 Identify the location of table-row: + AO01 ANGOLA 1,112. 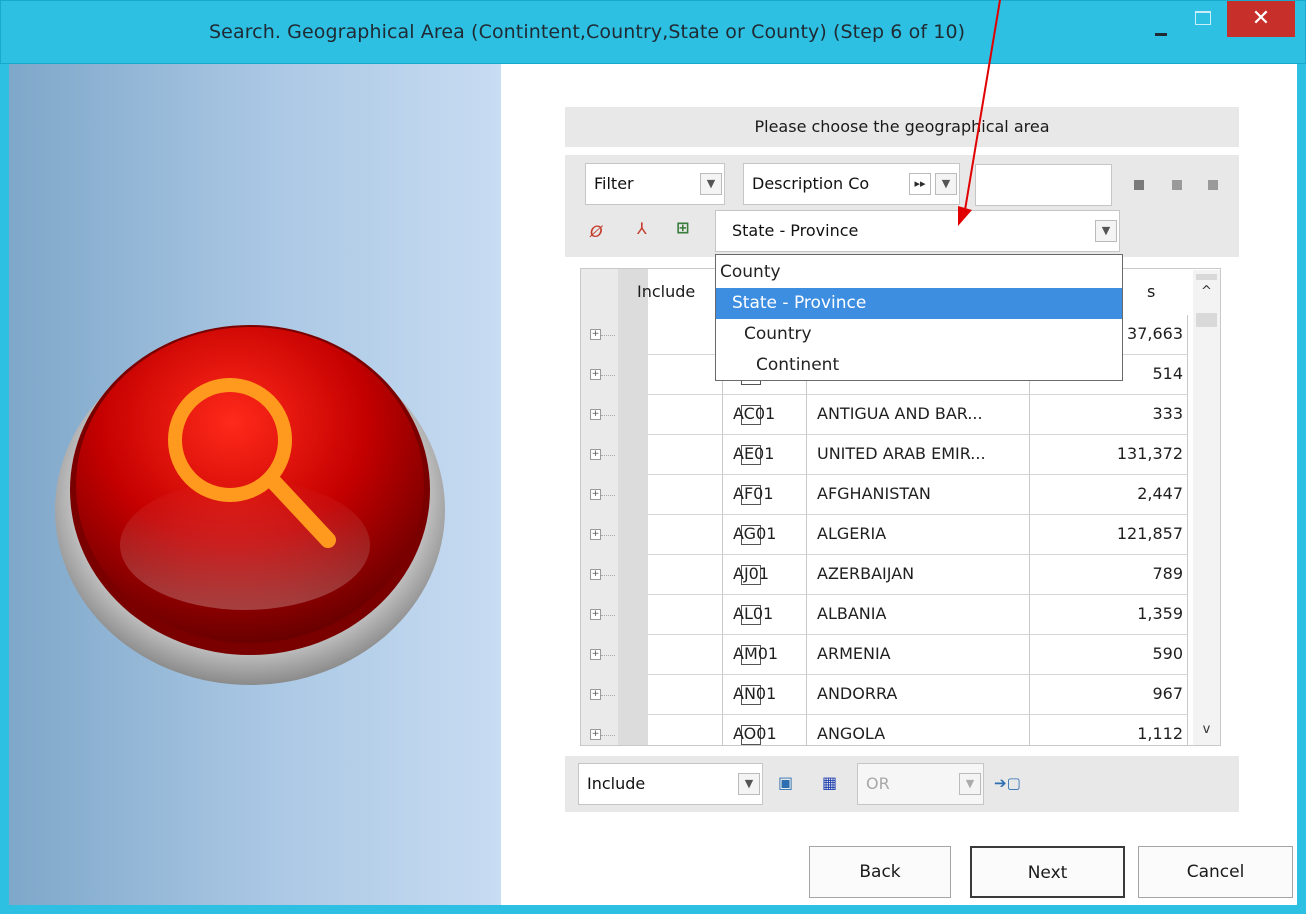
(884, 730).